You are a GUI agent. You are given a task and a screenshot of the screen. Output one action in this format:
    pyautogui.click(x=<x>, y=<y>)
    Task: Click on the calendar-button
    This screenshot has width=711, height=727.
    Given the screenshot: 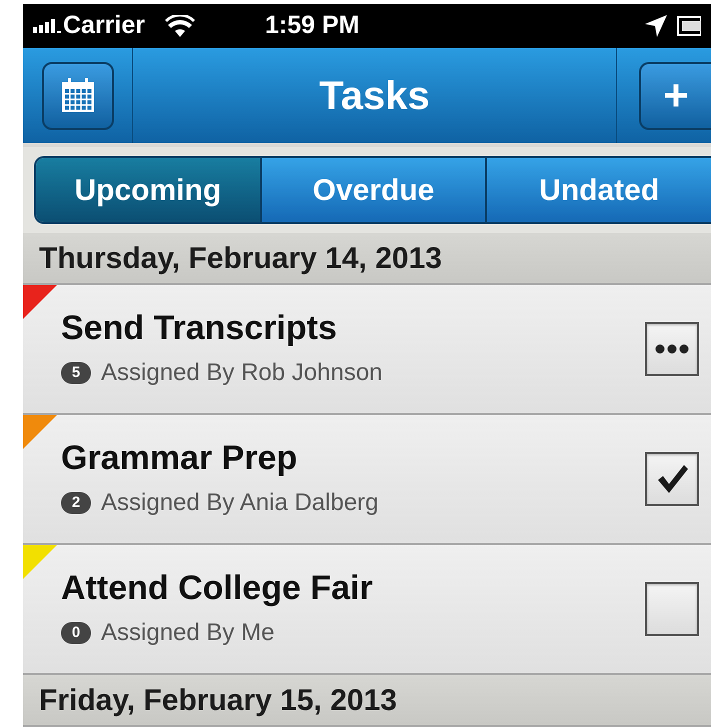 What is the action you would take?
    pyautogui.click(x=78, y=96)
    